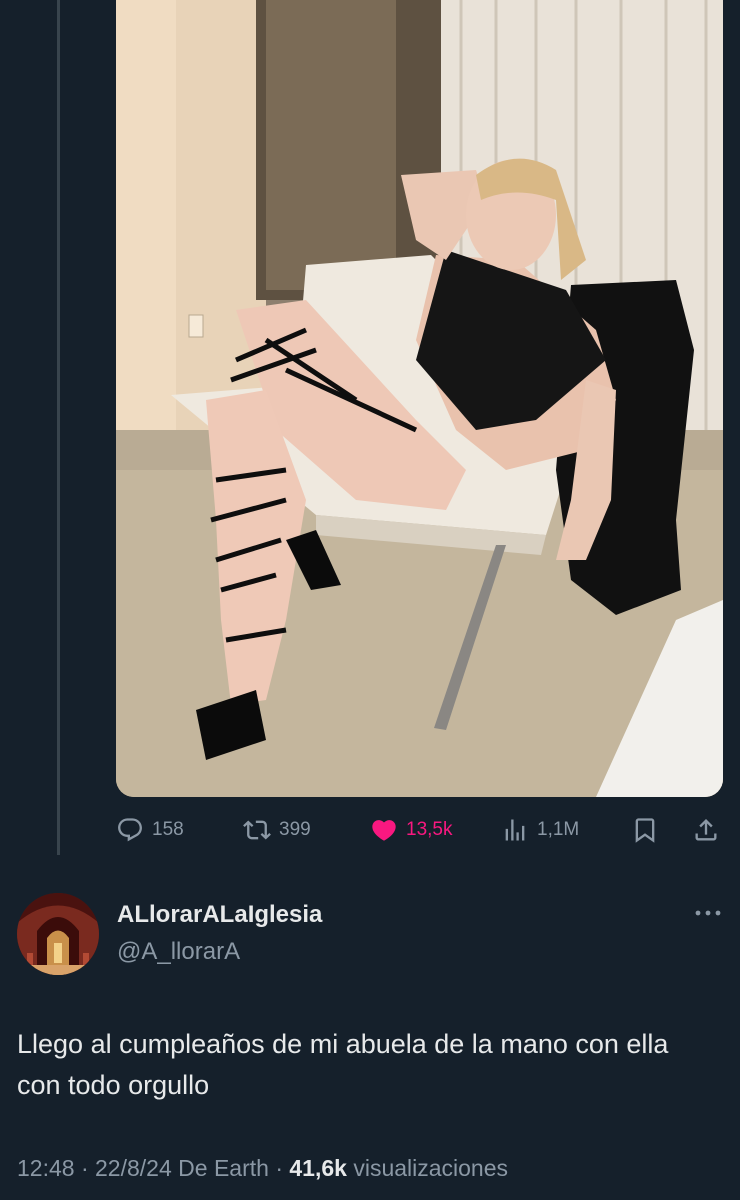 The image size is (740, 1200). I want to click on more-options-button, so click(708, 913).